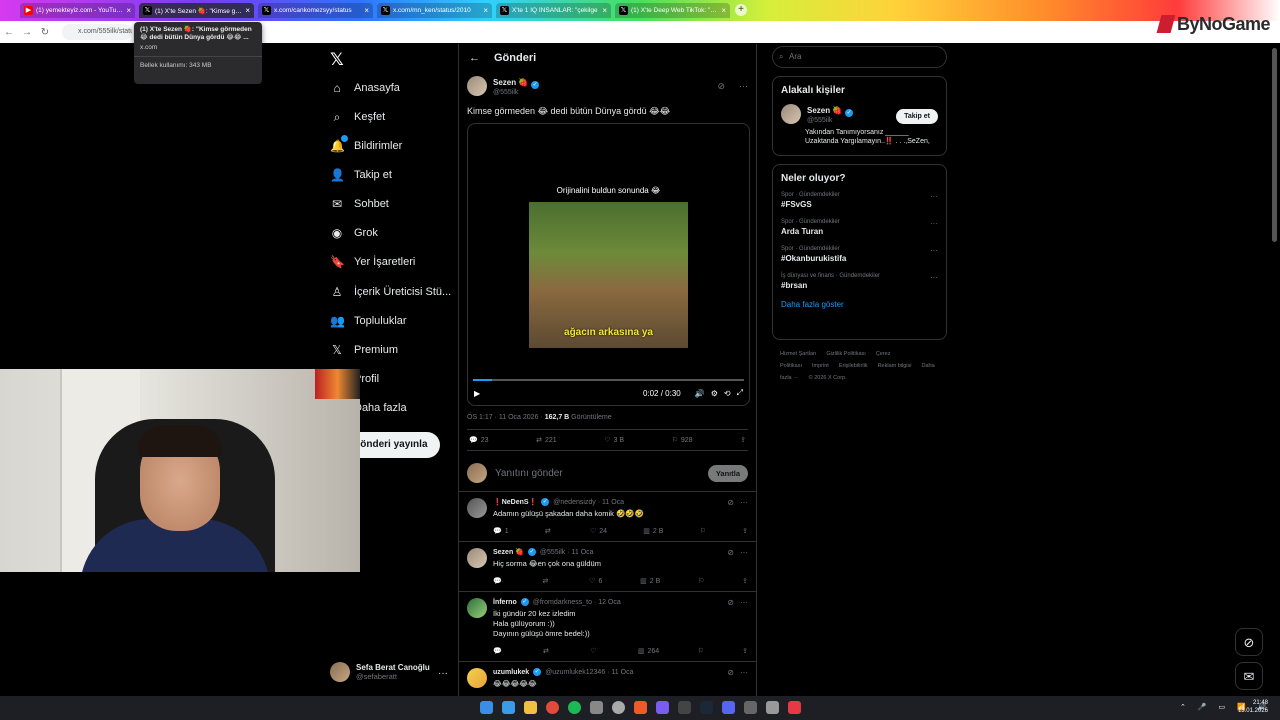 The height and width of the screenshot is (720, 1280). I want to click on forward-icon: →, so click(27, 32).